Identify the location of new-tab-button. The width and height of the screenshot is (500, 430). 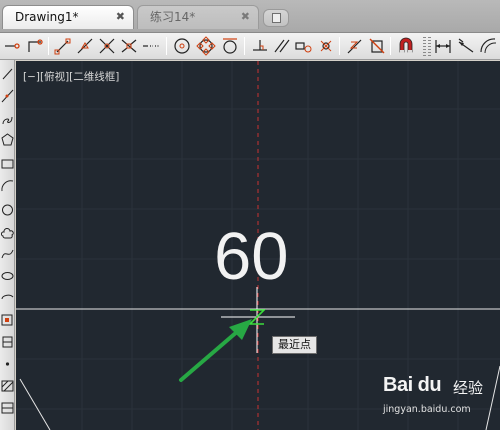
(276, 18).